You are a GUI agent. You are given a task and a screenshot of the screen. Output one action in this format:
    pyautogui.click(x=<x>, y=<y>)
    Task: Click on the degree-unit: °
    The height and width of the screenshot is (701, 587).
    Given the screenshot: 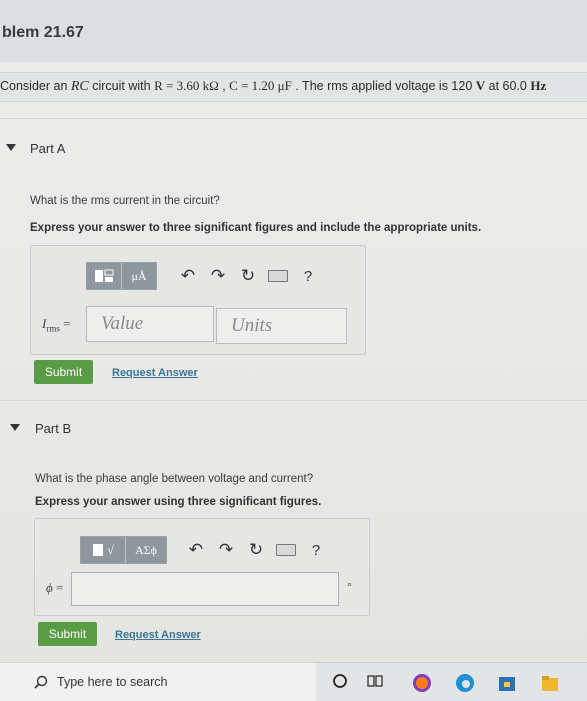 What is the action you would take?
    pyautogui.click(x=349, y=587)
    